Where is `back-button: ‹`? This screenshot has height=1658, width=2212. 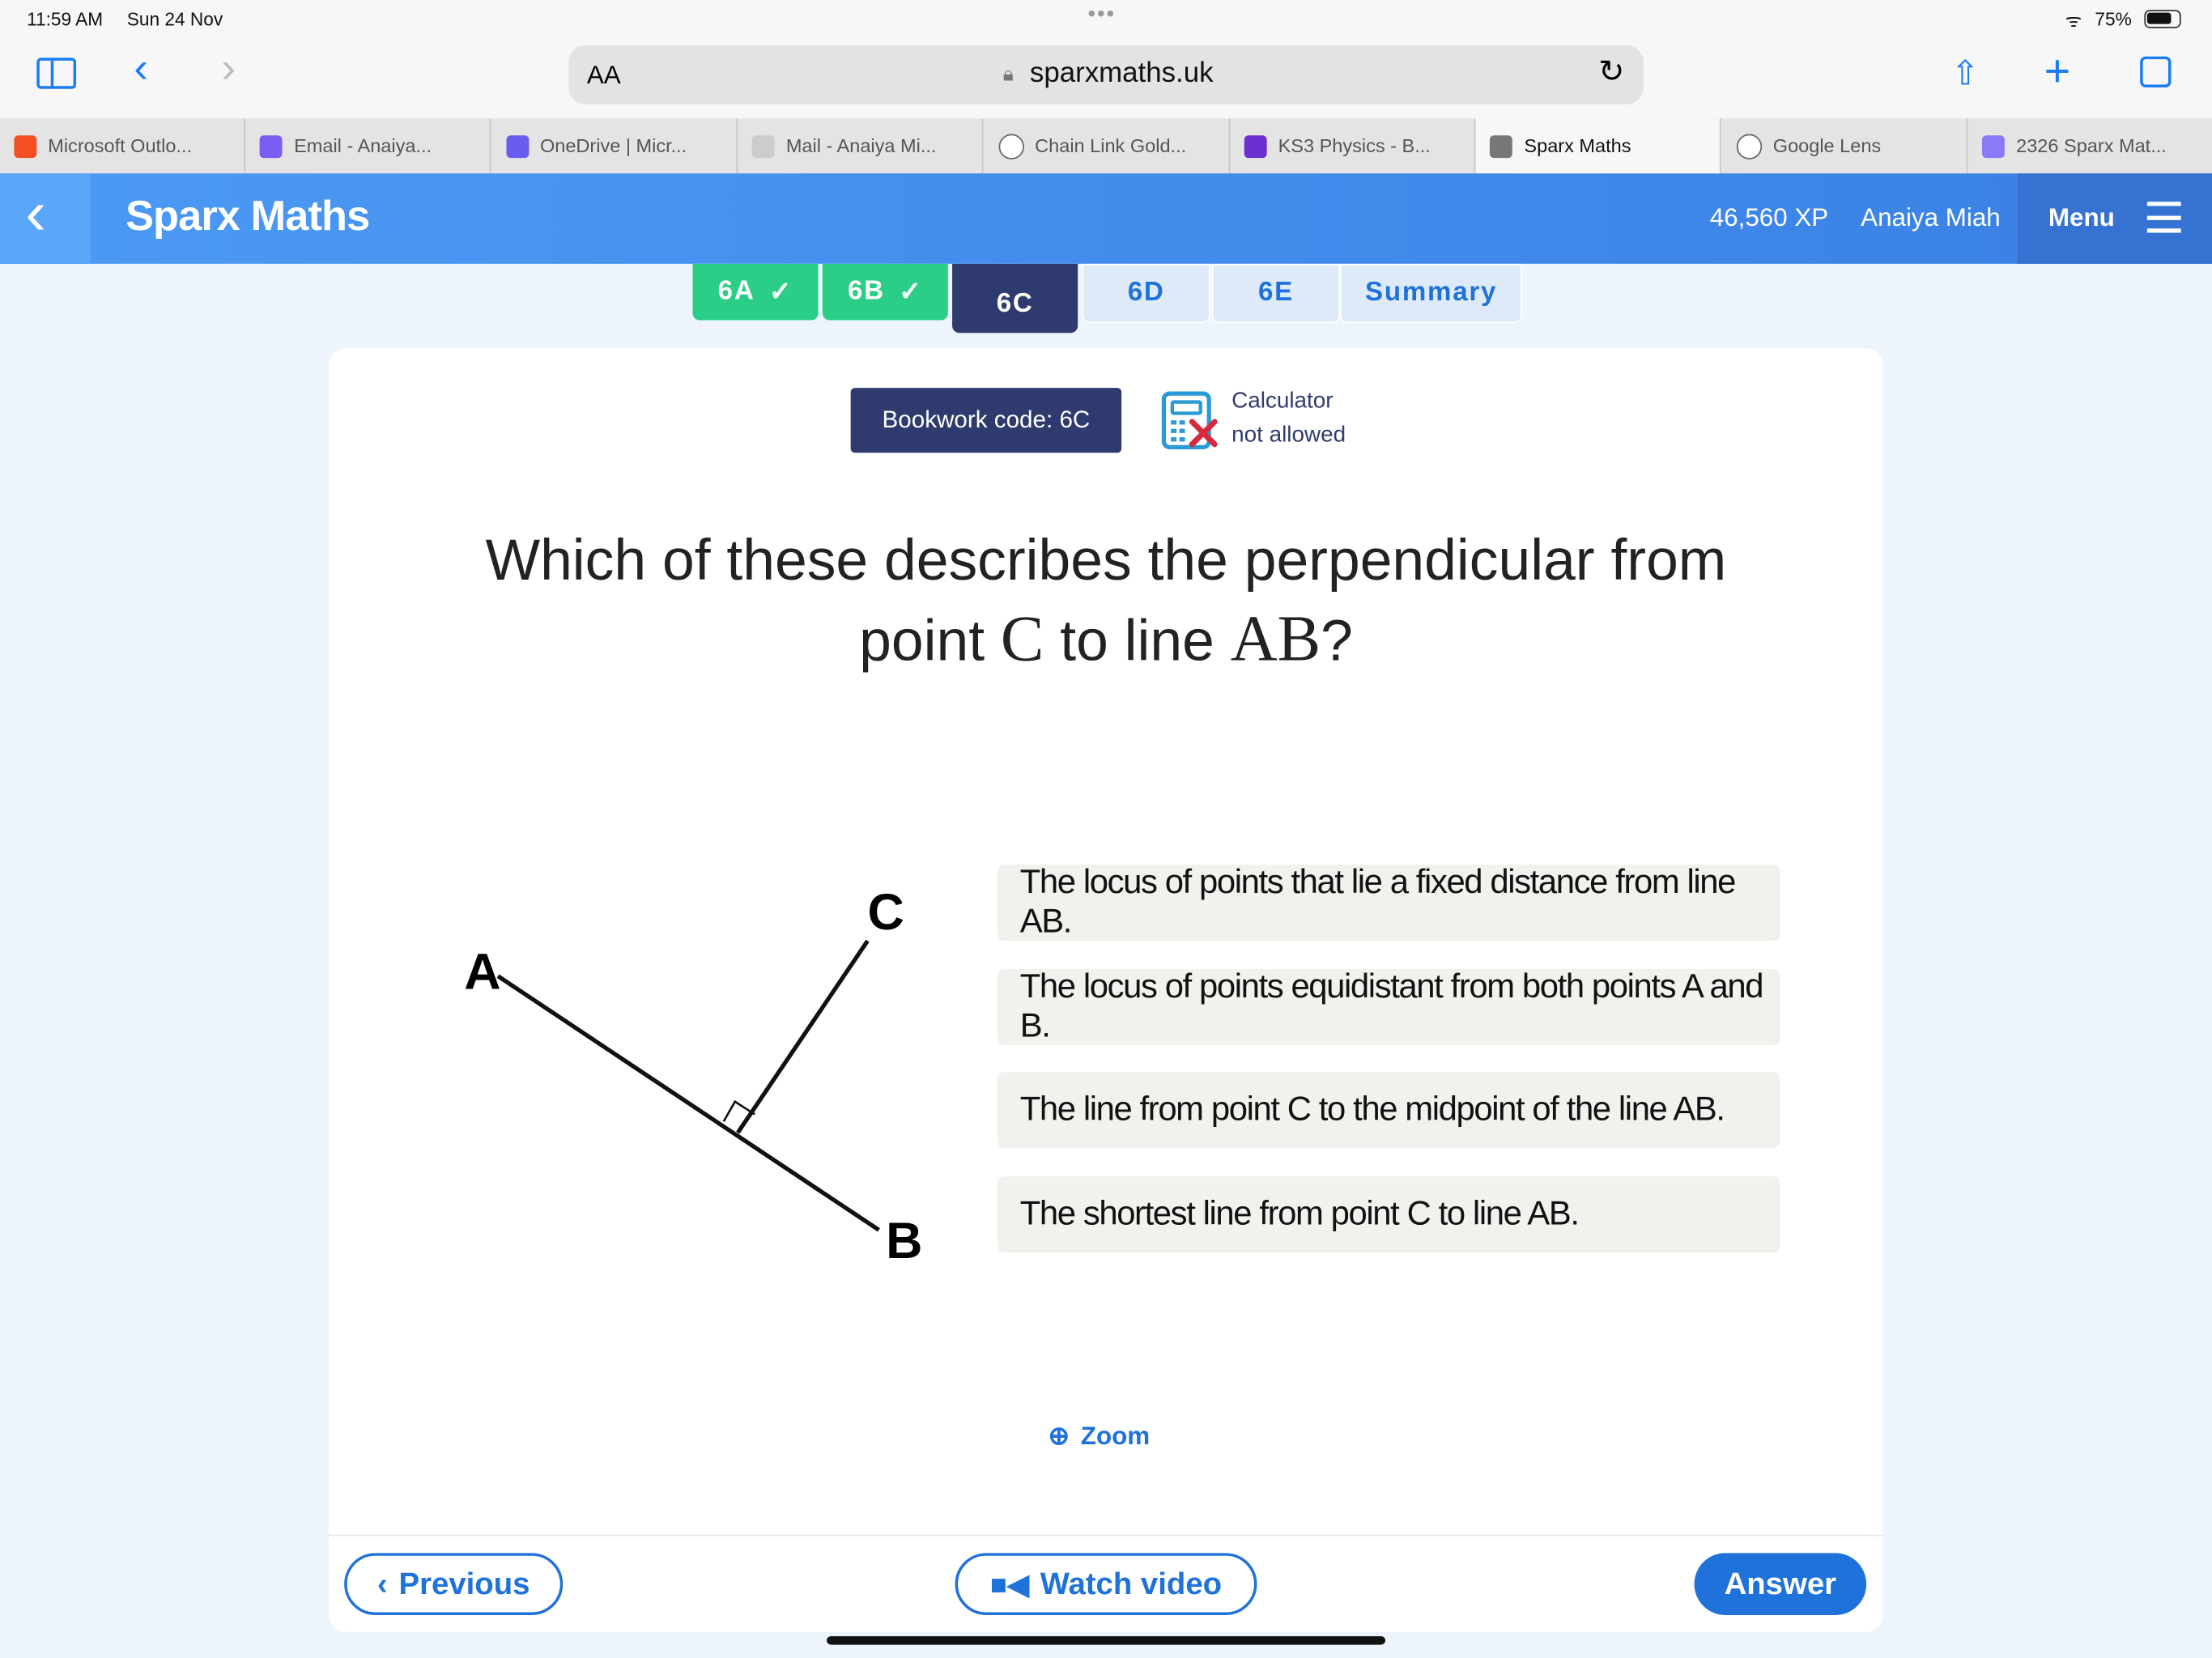 back-button: ‹ is located at coordinates (46, 218).